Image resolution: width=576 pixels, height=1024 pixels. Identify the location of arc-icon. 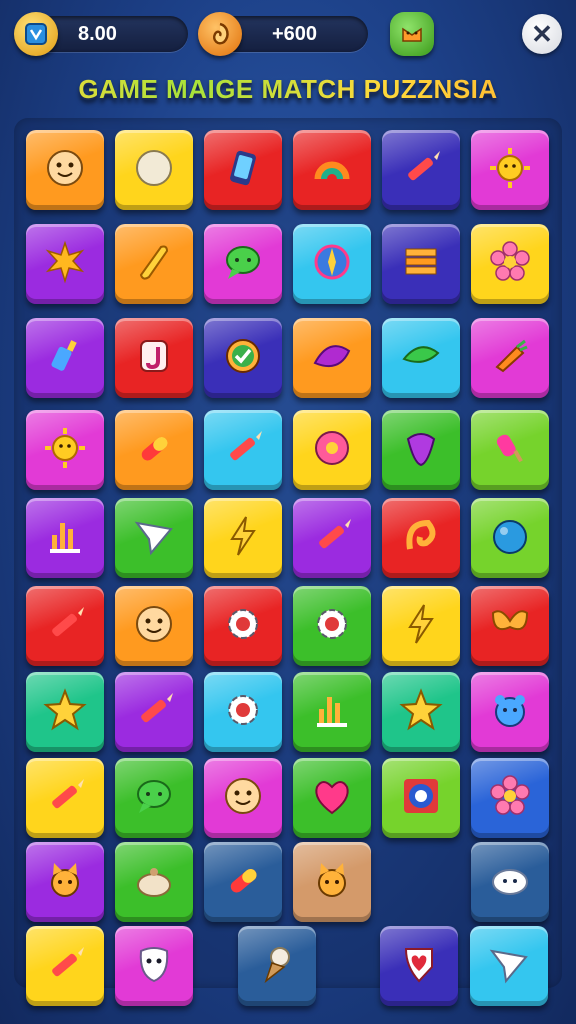
(332, 170).